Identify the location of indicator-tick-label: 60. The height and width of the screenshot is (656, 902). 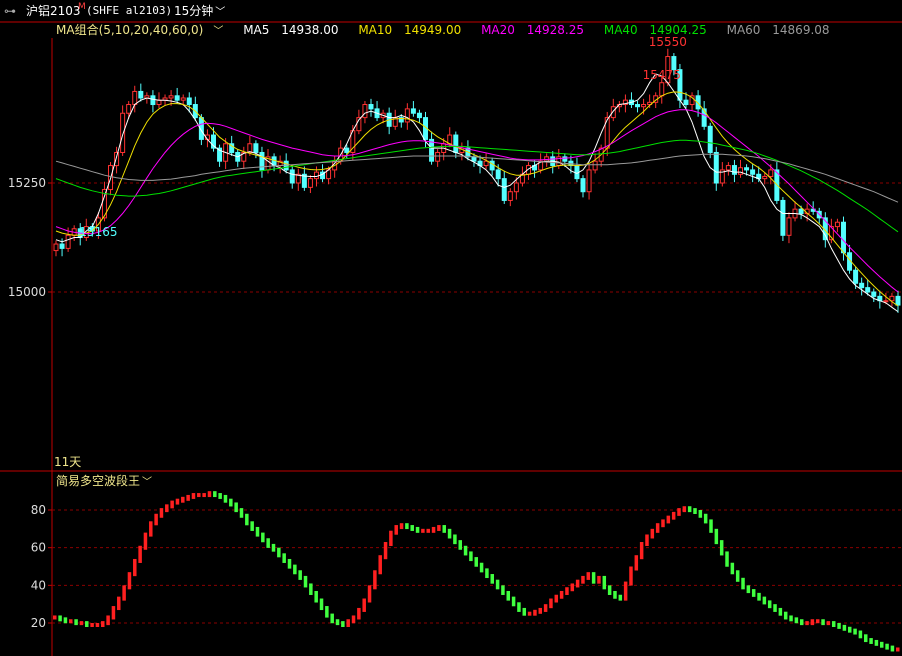
(38, 548).